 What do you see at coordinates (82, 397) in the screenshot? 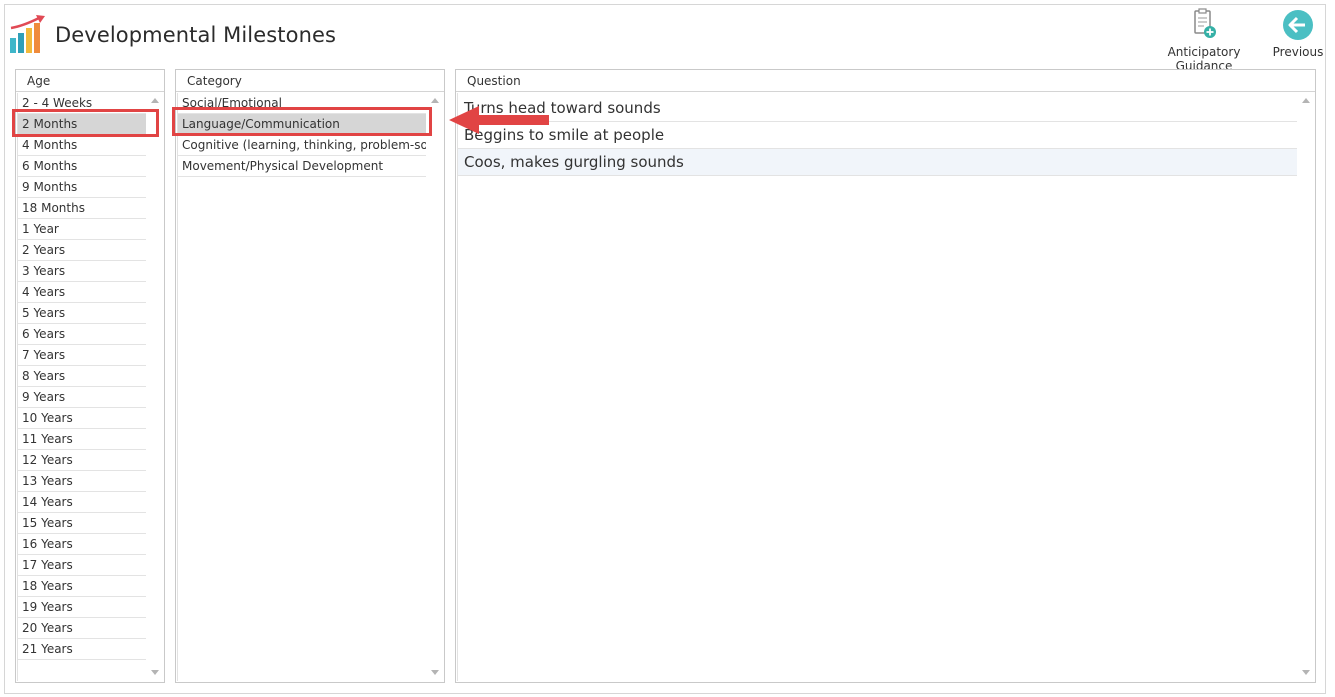
I see `age-item: 9 Years` at bounding box center [82, 397].